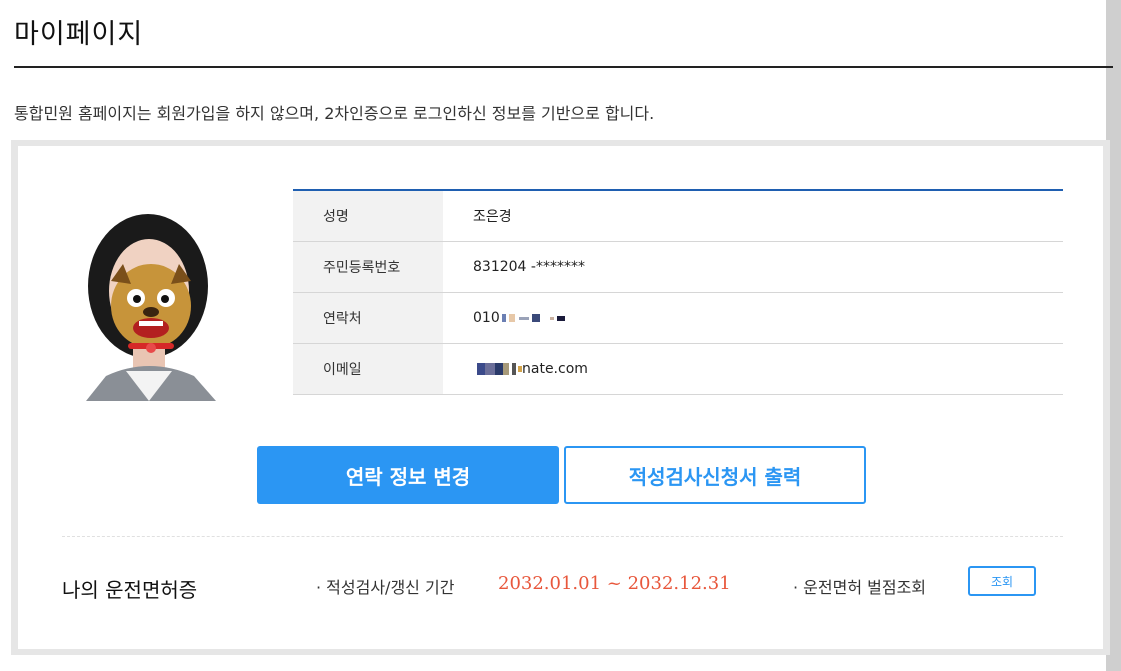 This screenshot has width=1121, height=671. I want to click on penalty-lookup-button: 조회, so click(1002, 581).